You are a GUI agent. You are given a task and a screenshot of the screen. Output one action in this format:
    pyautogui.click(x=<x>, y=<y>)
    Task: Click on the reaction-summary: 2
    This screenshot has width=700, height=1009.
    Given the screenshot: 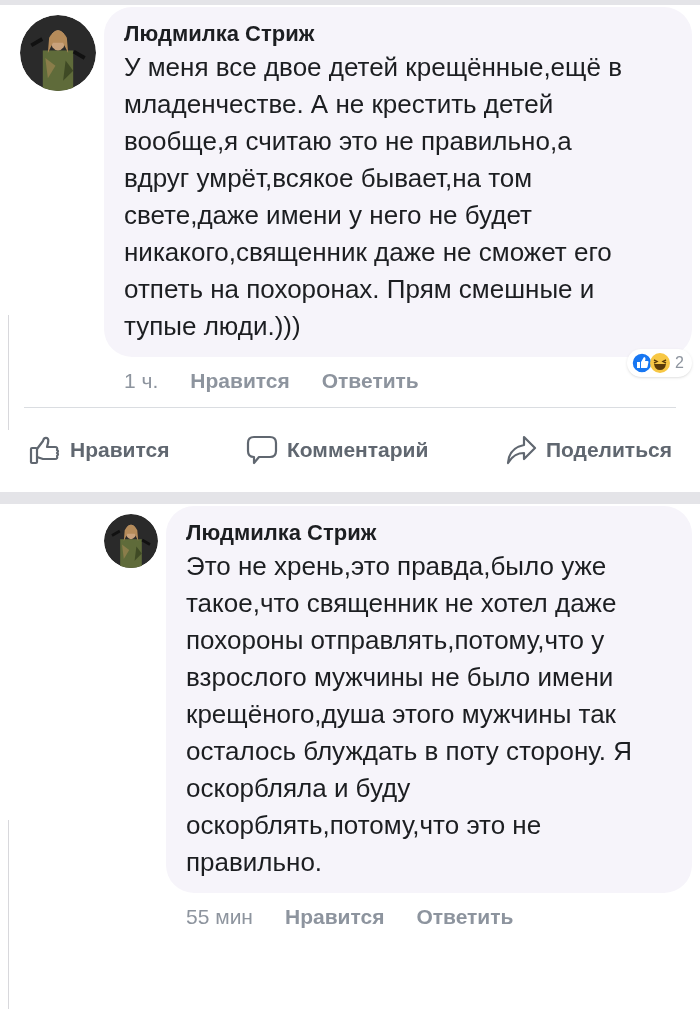 What is the action you would take?
    pyautogui.click(x=659, y=363)
    